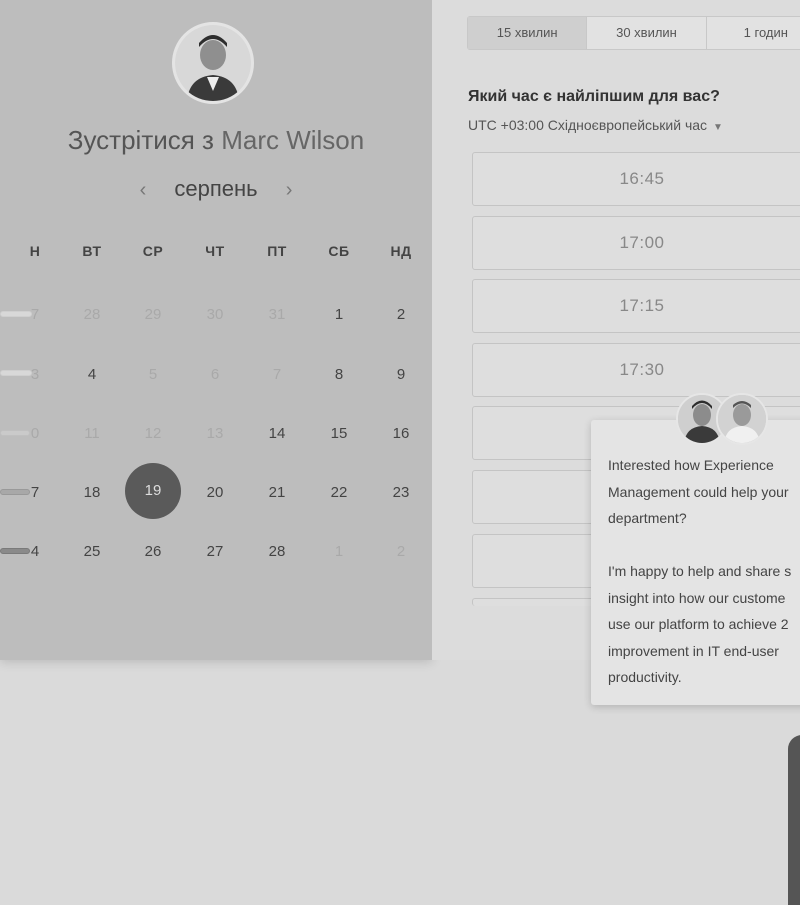 This screenshot has width=800, height=905. What do you see at coordinates (153, 491) in the screenshot?
I see `selected-calendar-day: 19` at bounding box center [153, 491].